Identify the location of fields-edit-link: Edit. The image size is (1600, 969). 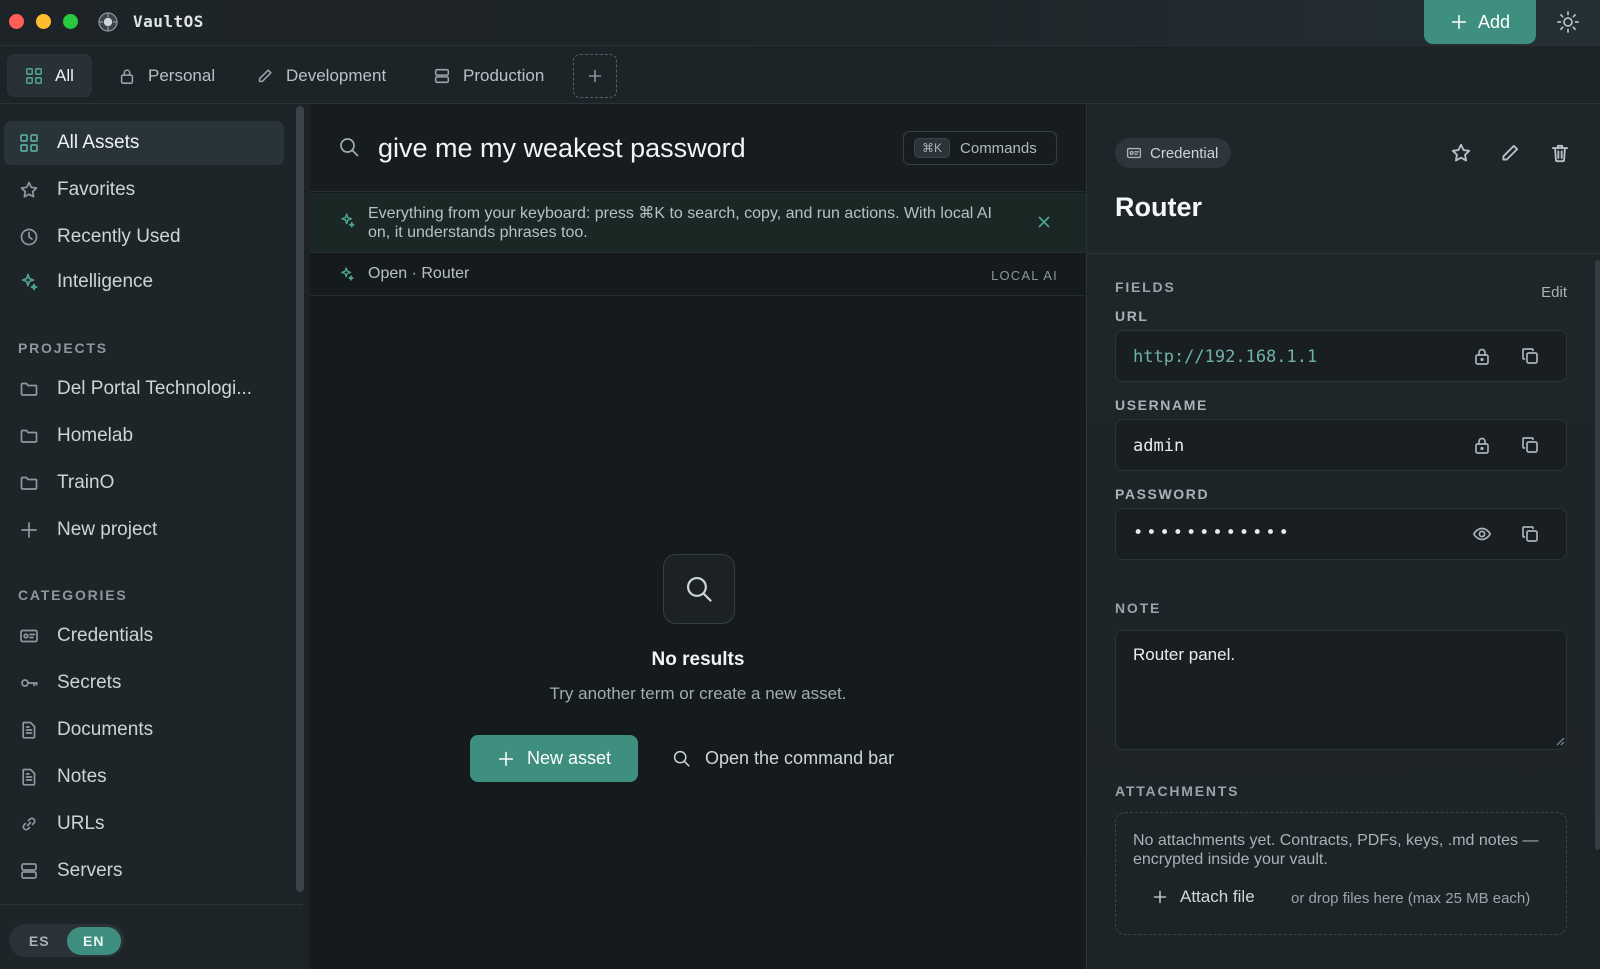
(1554, 292).